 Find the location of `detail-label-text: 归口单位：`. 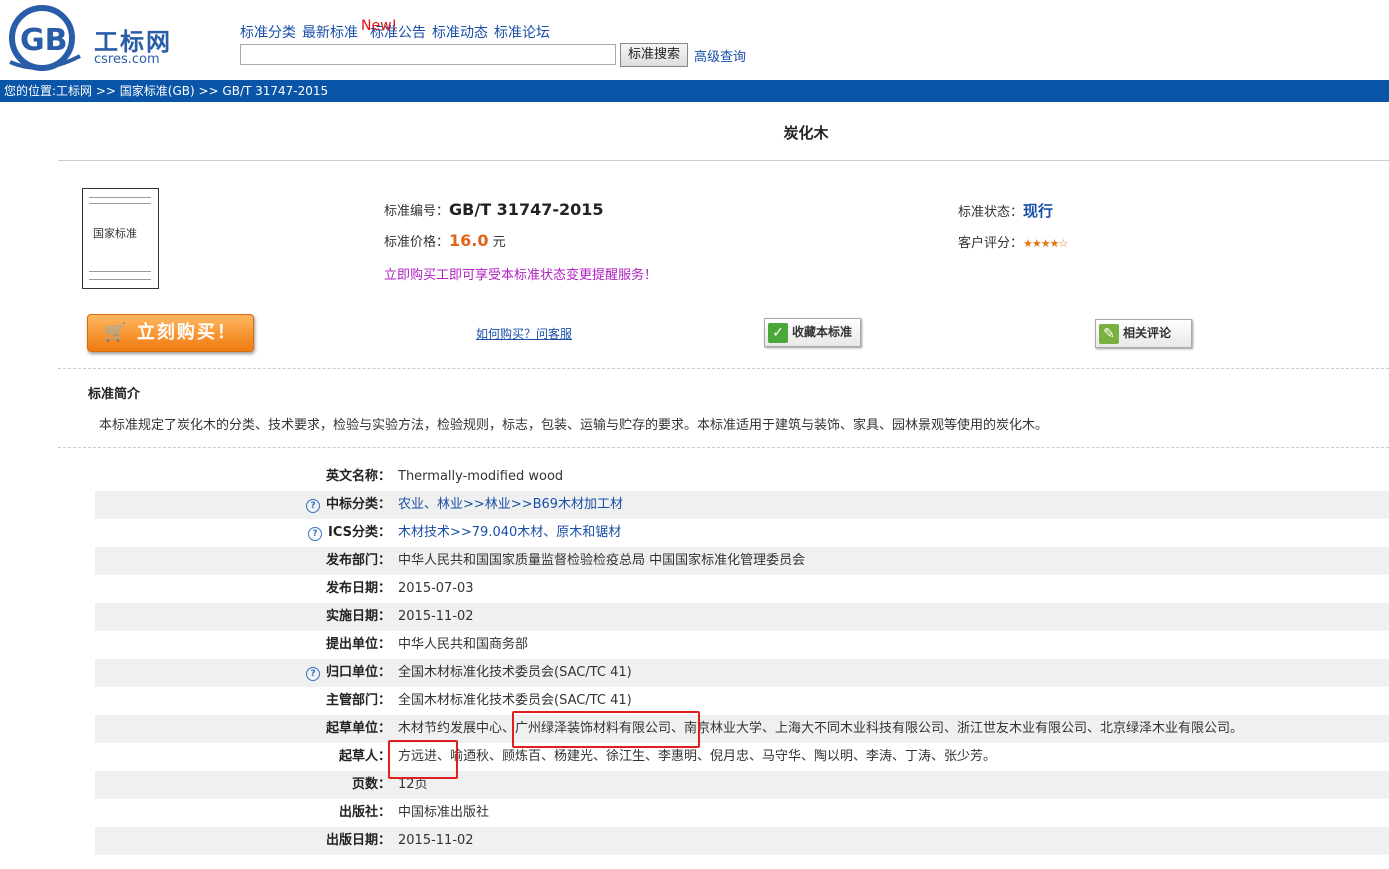

detail-label-text: 归口单位： is located at coordinates (358, 672).